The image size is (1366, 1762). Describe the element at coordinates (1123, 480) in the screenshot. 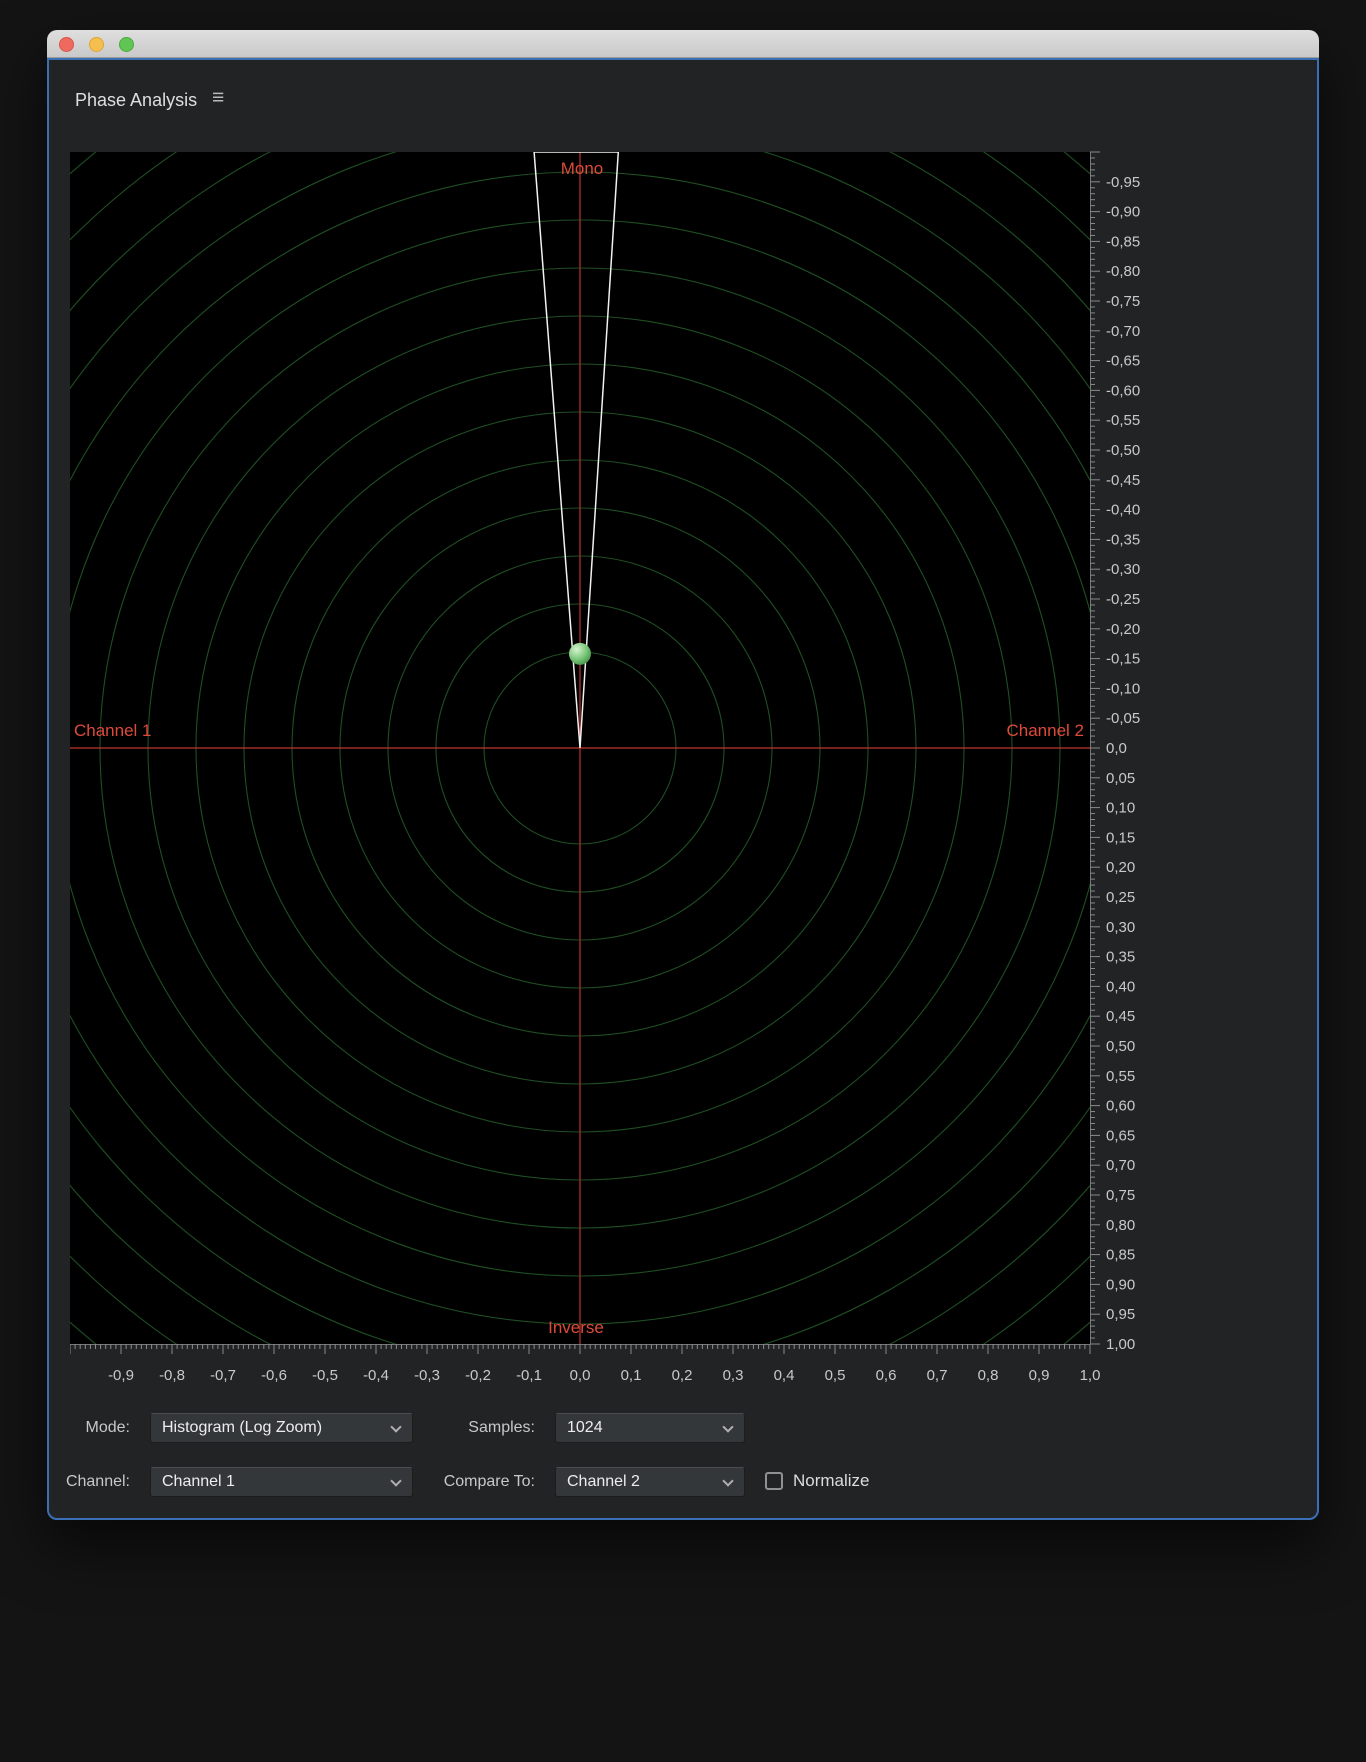

I see `svg-text: -0,45` at that location.